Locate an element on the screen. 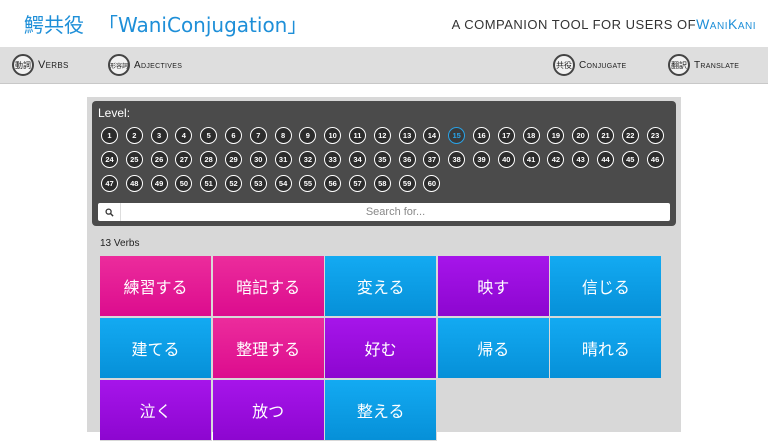 The width and height of the screenshot is (768, 441). verb-card: 晴れる is located at coordinates (606, 348).